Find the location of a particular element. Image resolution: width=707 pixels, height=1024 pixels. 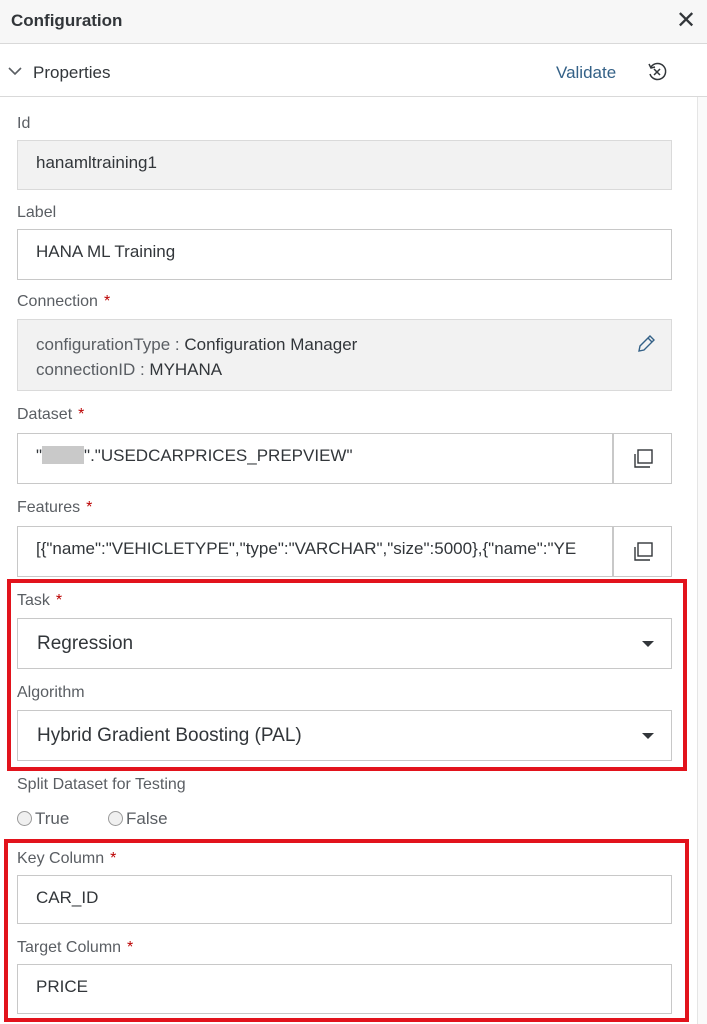

connection-id-key: connectionID is located at coordinates (86, 369).